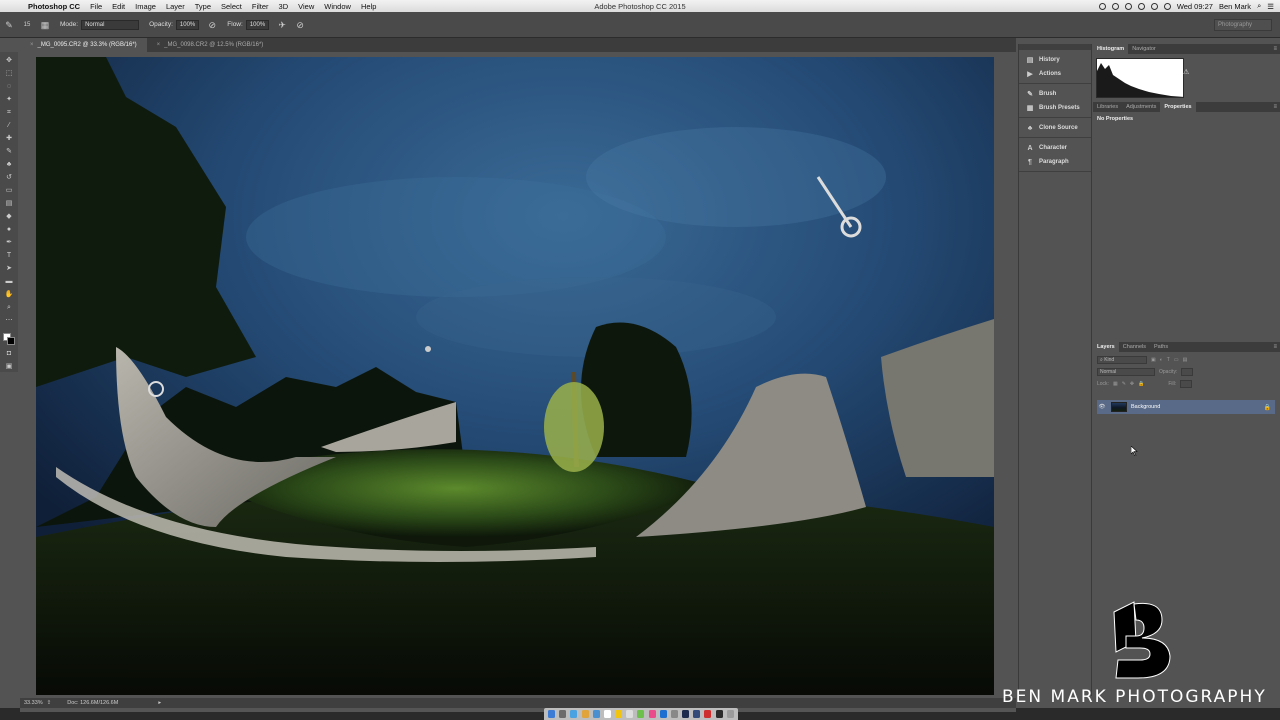 This screenshot has height=720, width=1280. What do you see at coordinates (284, 6) in the screenshot?
I see `menu-3d: 3D` at bounding box center [284, 6].